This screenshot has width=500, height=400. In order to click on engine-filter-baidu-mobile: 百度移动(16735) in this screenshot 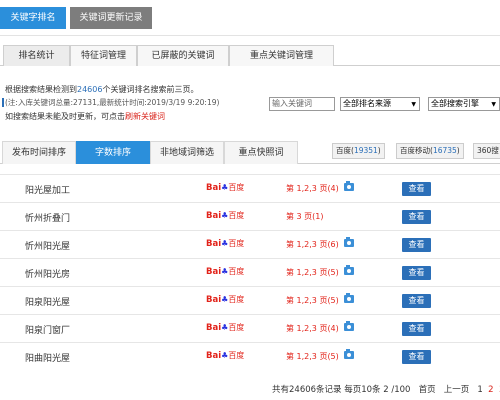, I will do `click(430, 151)`.